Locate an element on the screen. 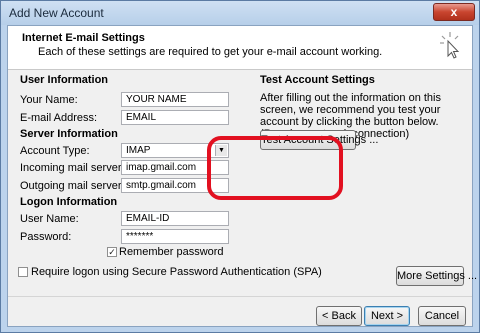 The image size is (480, 333). user-name-label: User Name: is located at coordinates (49, 219).